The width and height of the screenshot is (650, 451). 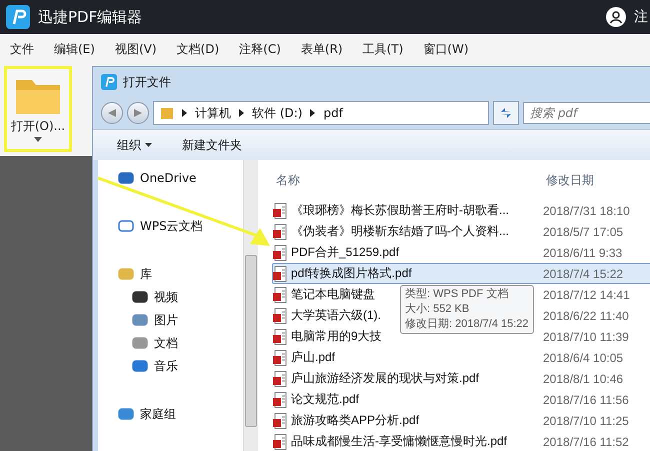 I want to click on file-name: 旅游攻略类APP分析.pdf, so click(x=415, y=420).